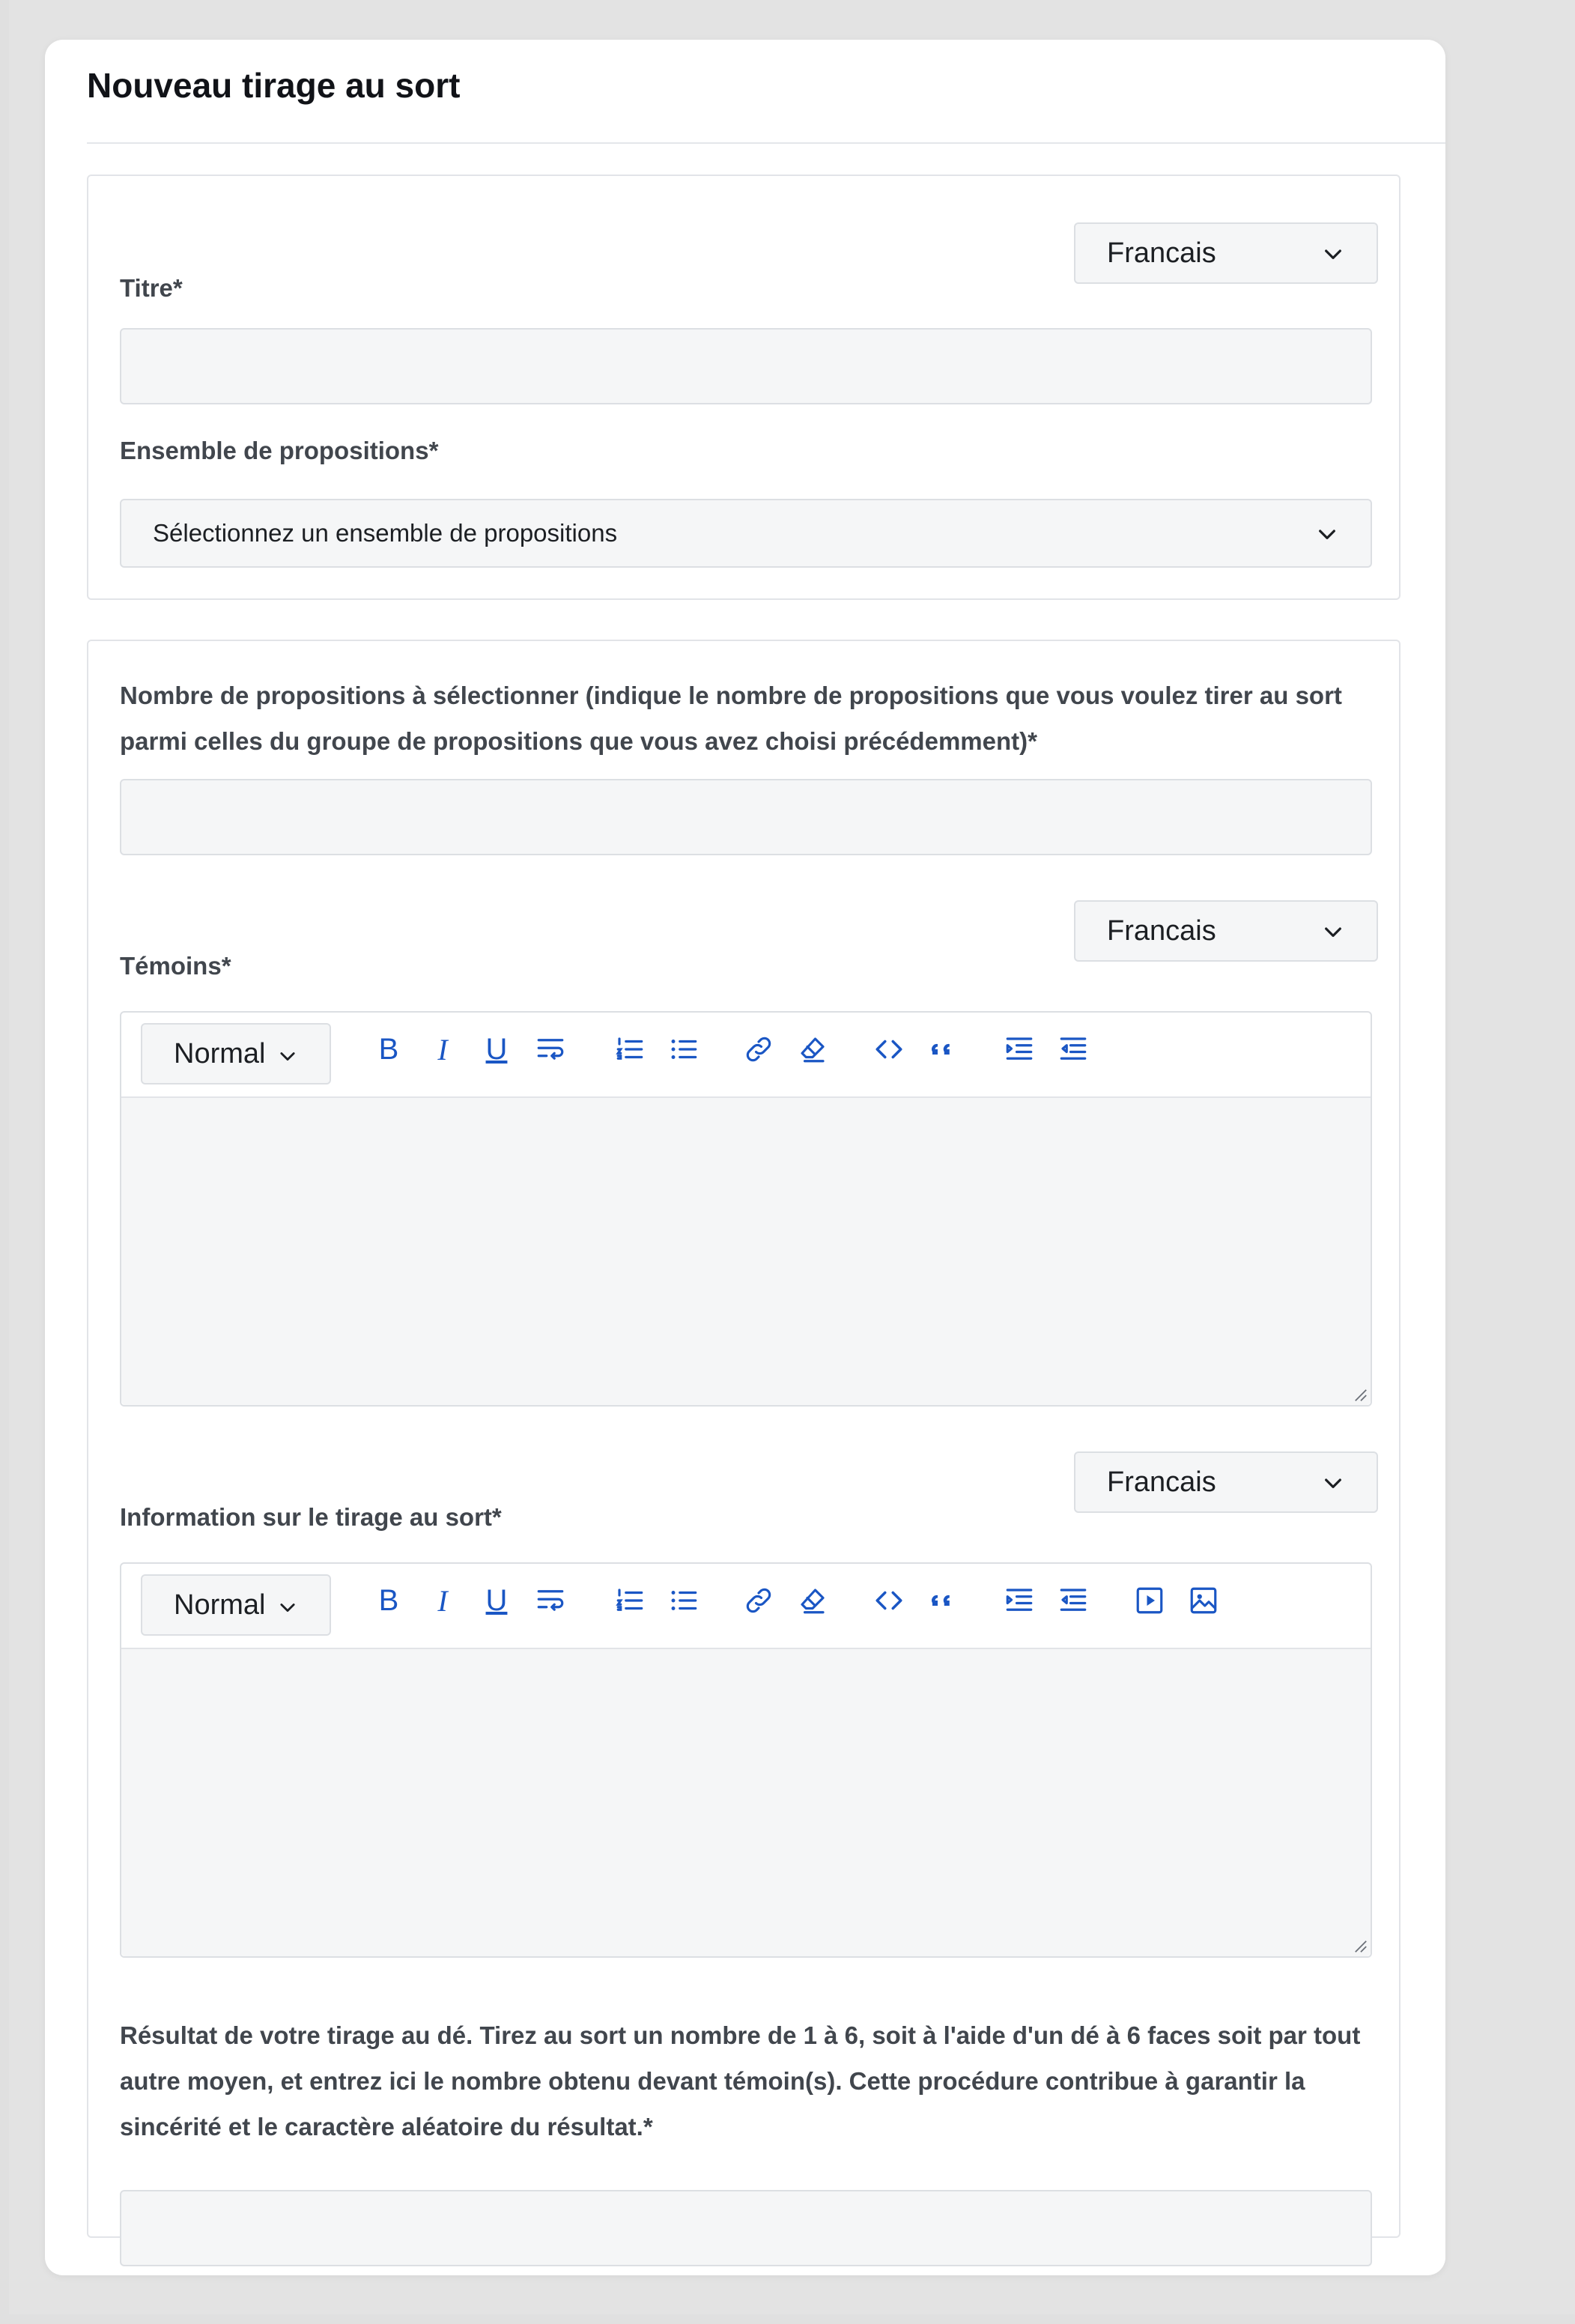 The width and height of the screenshot is (1575, 2324). I want to click on proposal-count-input, so click(746, 817).